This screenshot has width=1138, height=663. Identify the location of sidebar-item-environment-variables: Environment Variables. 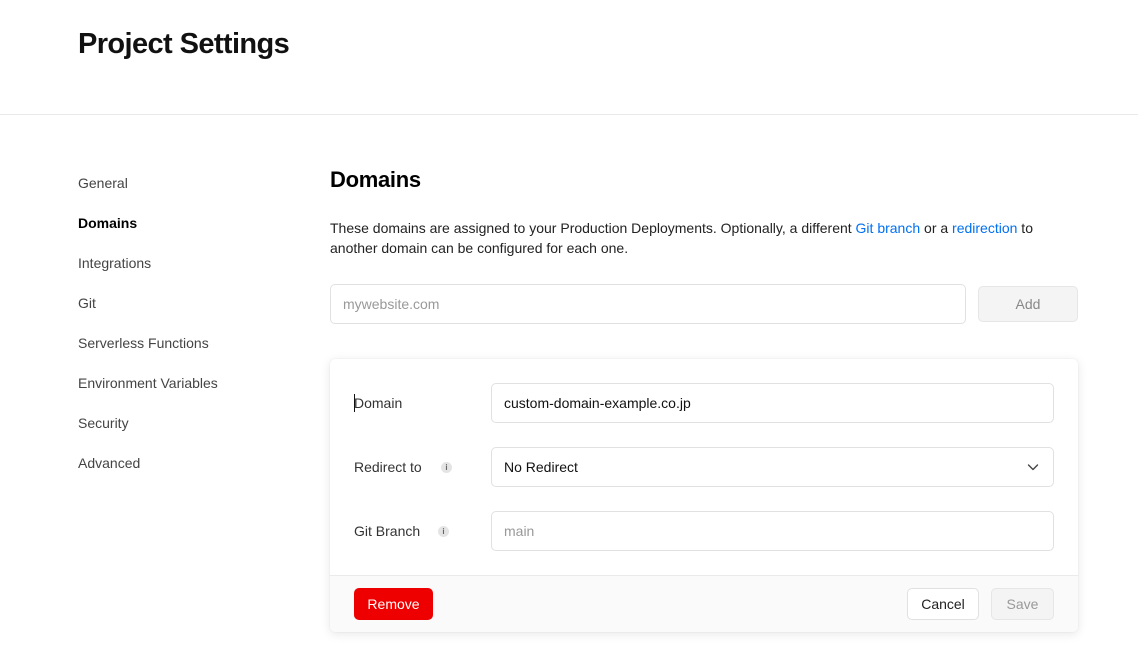
(188, 390).